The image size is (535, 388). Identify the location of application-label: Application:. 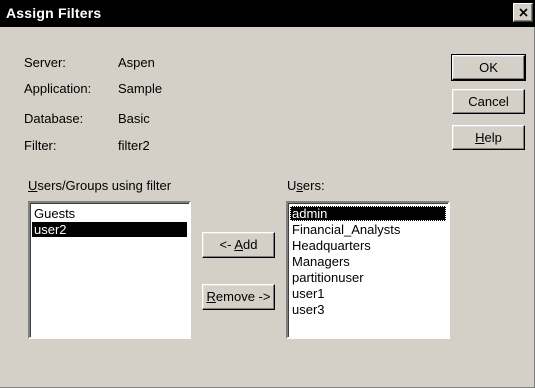
(58, 88).